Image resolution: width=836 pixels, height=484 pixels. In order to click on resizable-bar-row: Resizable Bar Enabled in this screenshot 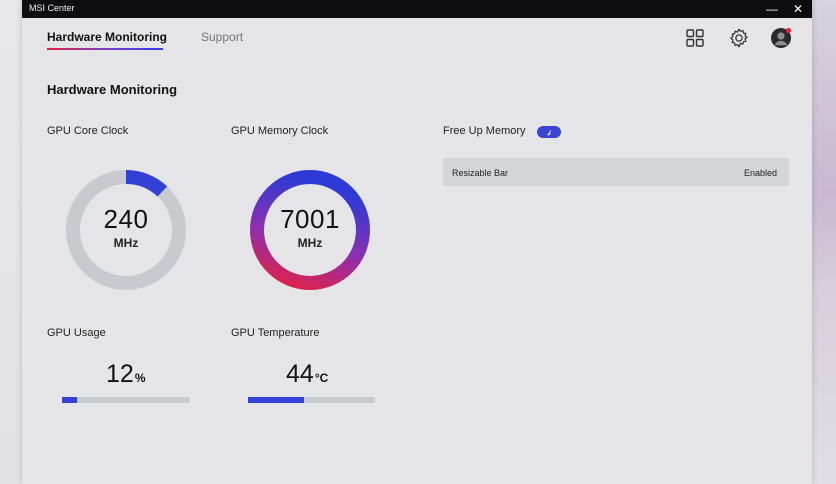, I will do `click(616, 172)`.